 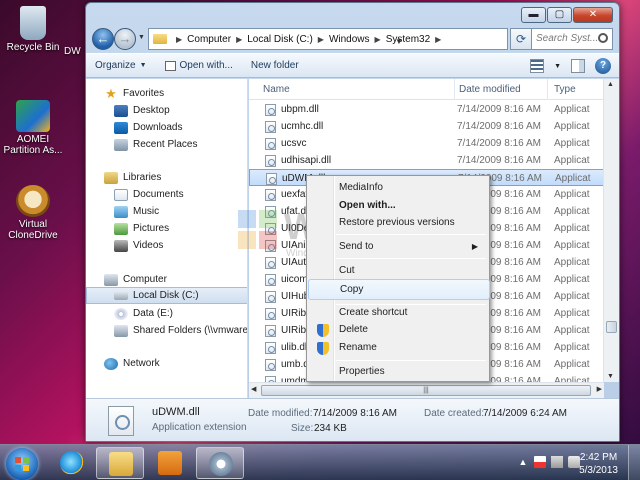 I want to click on taskbar-settings-app, so click(x=220, y=463).